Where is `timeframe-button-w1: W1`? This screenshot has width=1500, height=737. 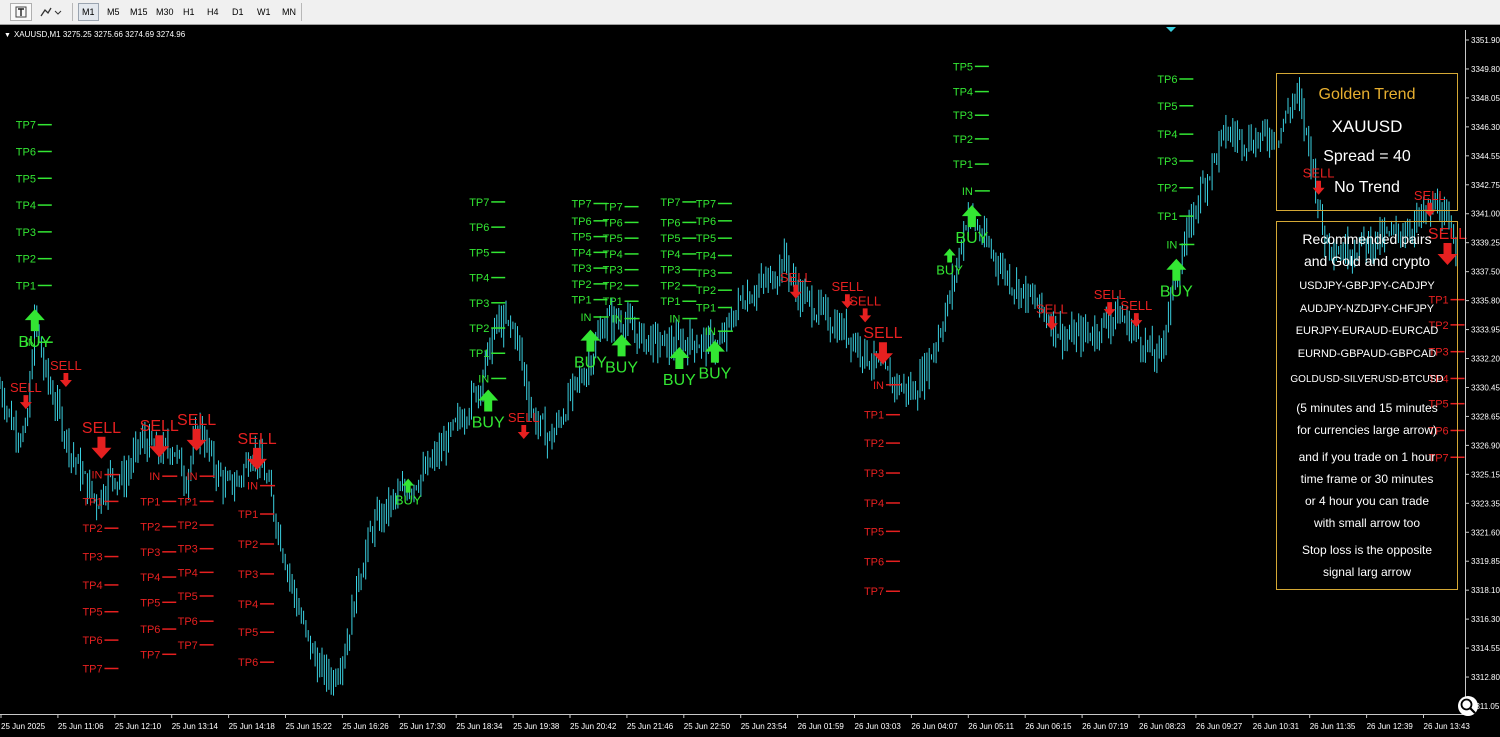 timeframe-button-w1: W1 is located at coordinates (264, 12).